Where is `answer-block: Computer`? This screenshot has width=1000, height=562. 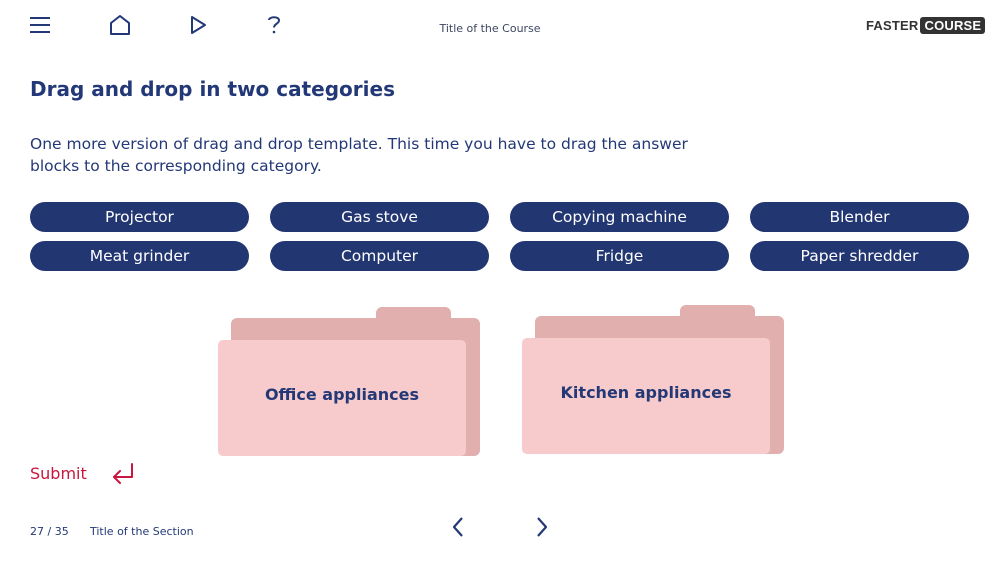 answer-block: Computer is located at coordinates (379, 256).